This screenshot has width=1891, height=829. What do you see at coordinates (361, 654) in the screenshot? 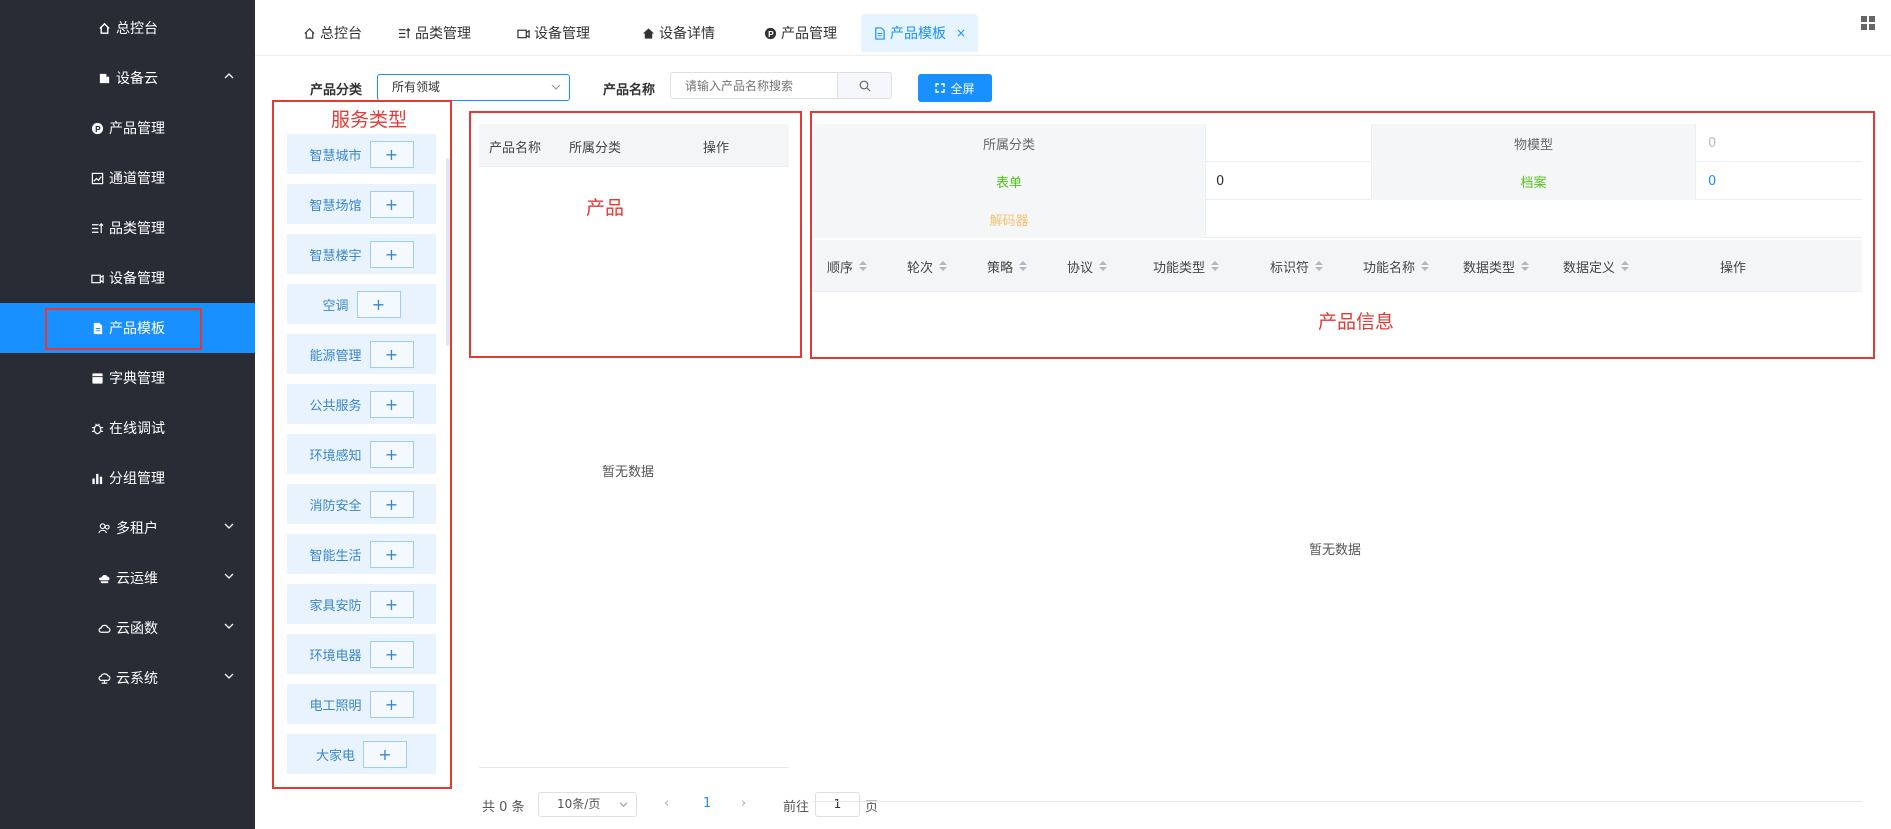
I see `service-type-item: 环境电器 +` at bounding box center [361, 654].